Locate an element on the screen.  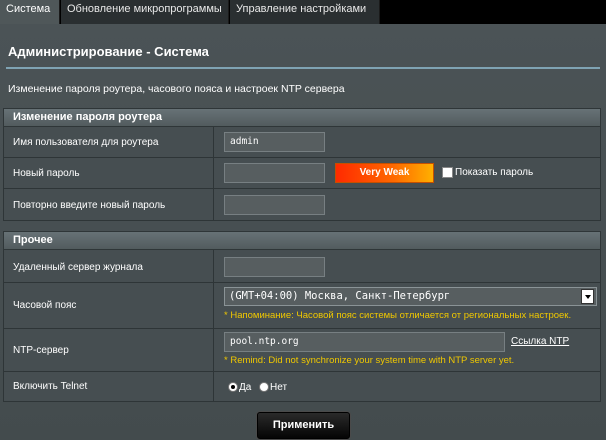
row-username: Имя пользователя для роутера admin is located at coordinates (302, 142).